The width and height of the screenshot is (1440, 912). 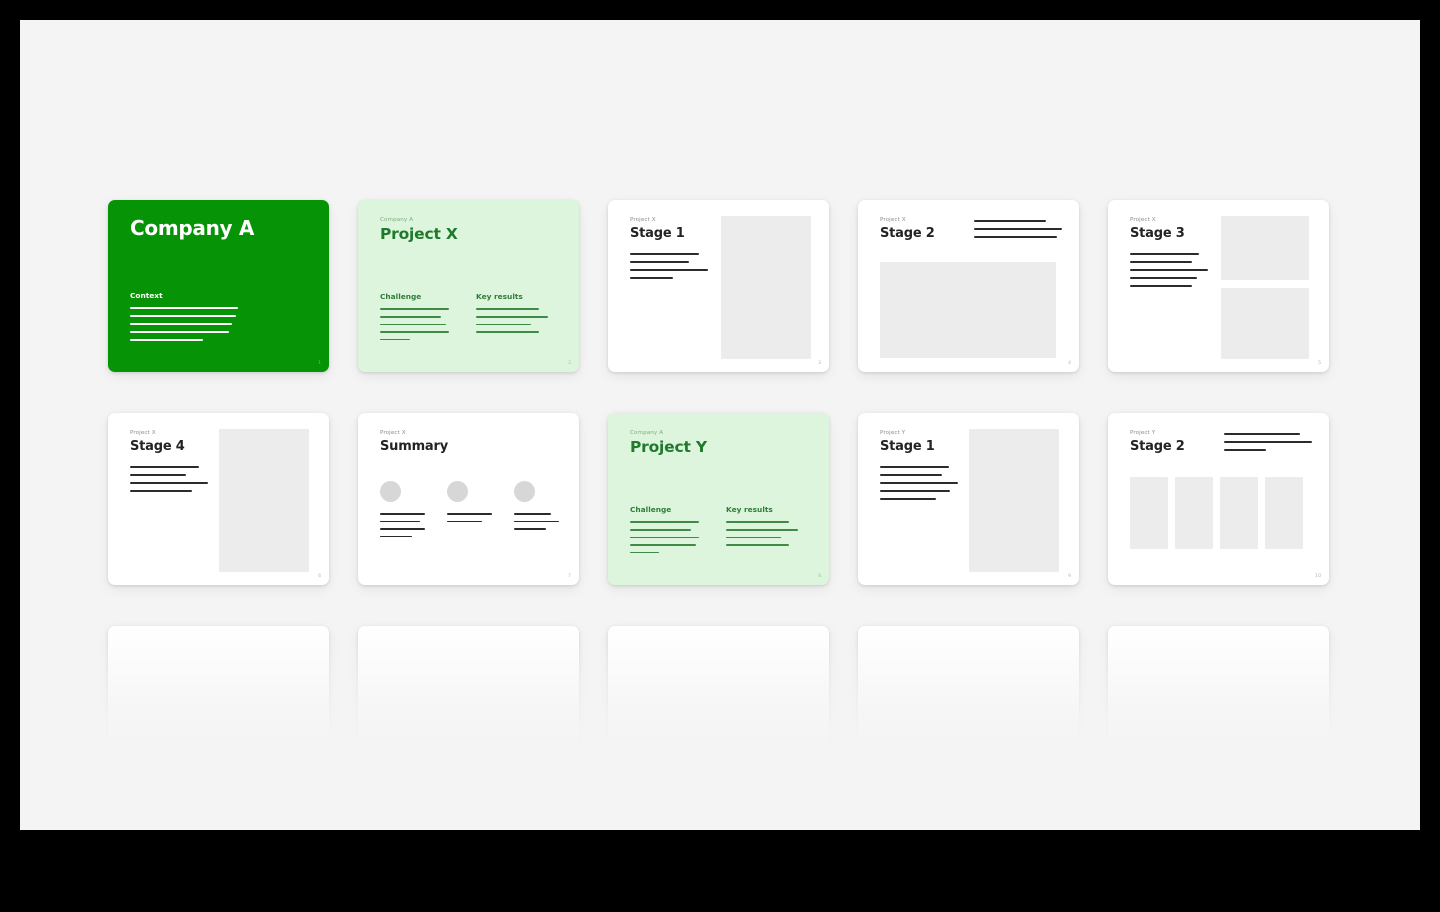 I want to click on slide-3-image-placeholder, so click(x=766, y=287).